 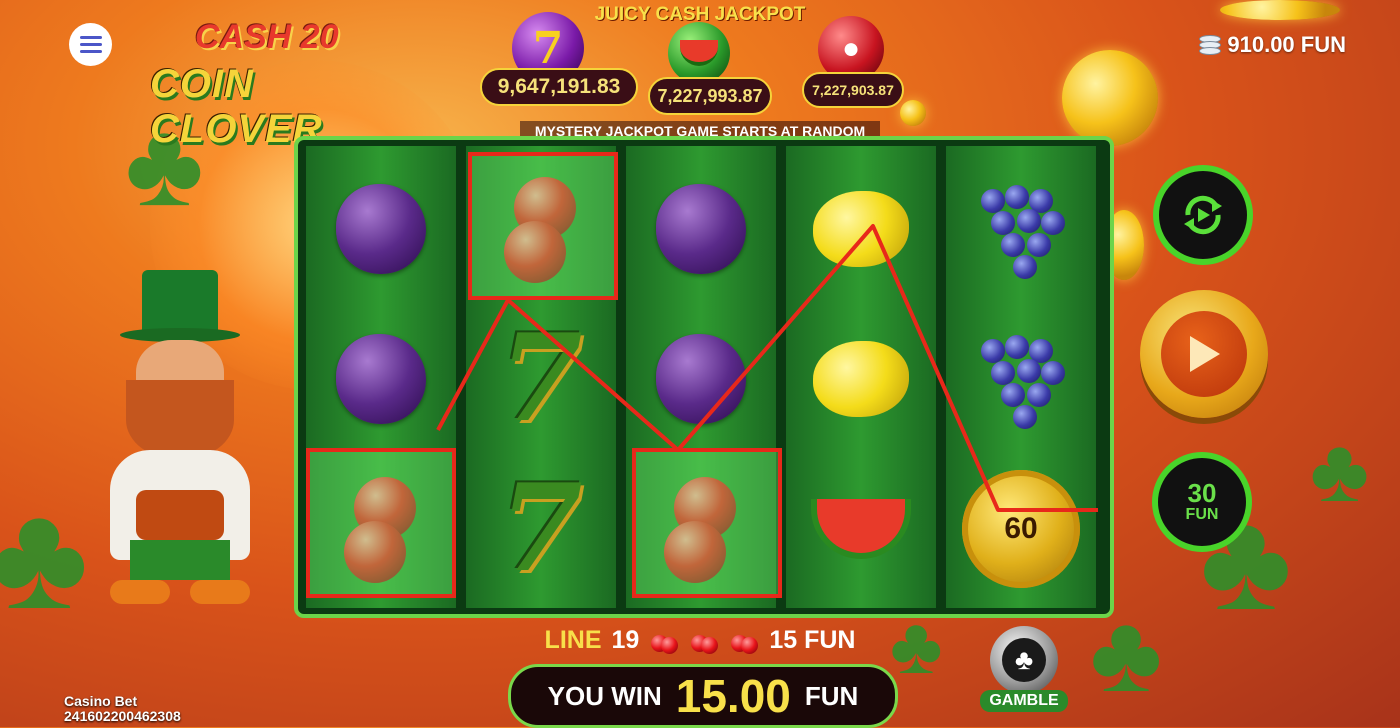 What do you see at coordinates (267, 37) in the screenshot?
I see `logo-line-1: CASH 20` at bounding box center [267, 37].